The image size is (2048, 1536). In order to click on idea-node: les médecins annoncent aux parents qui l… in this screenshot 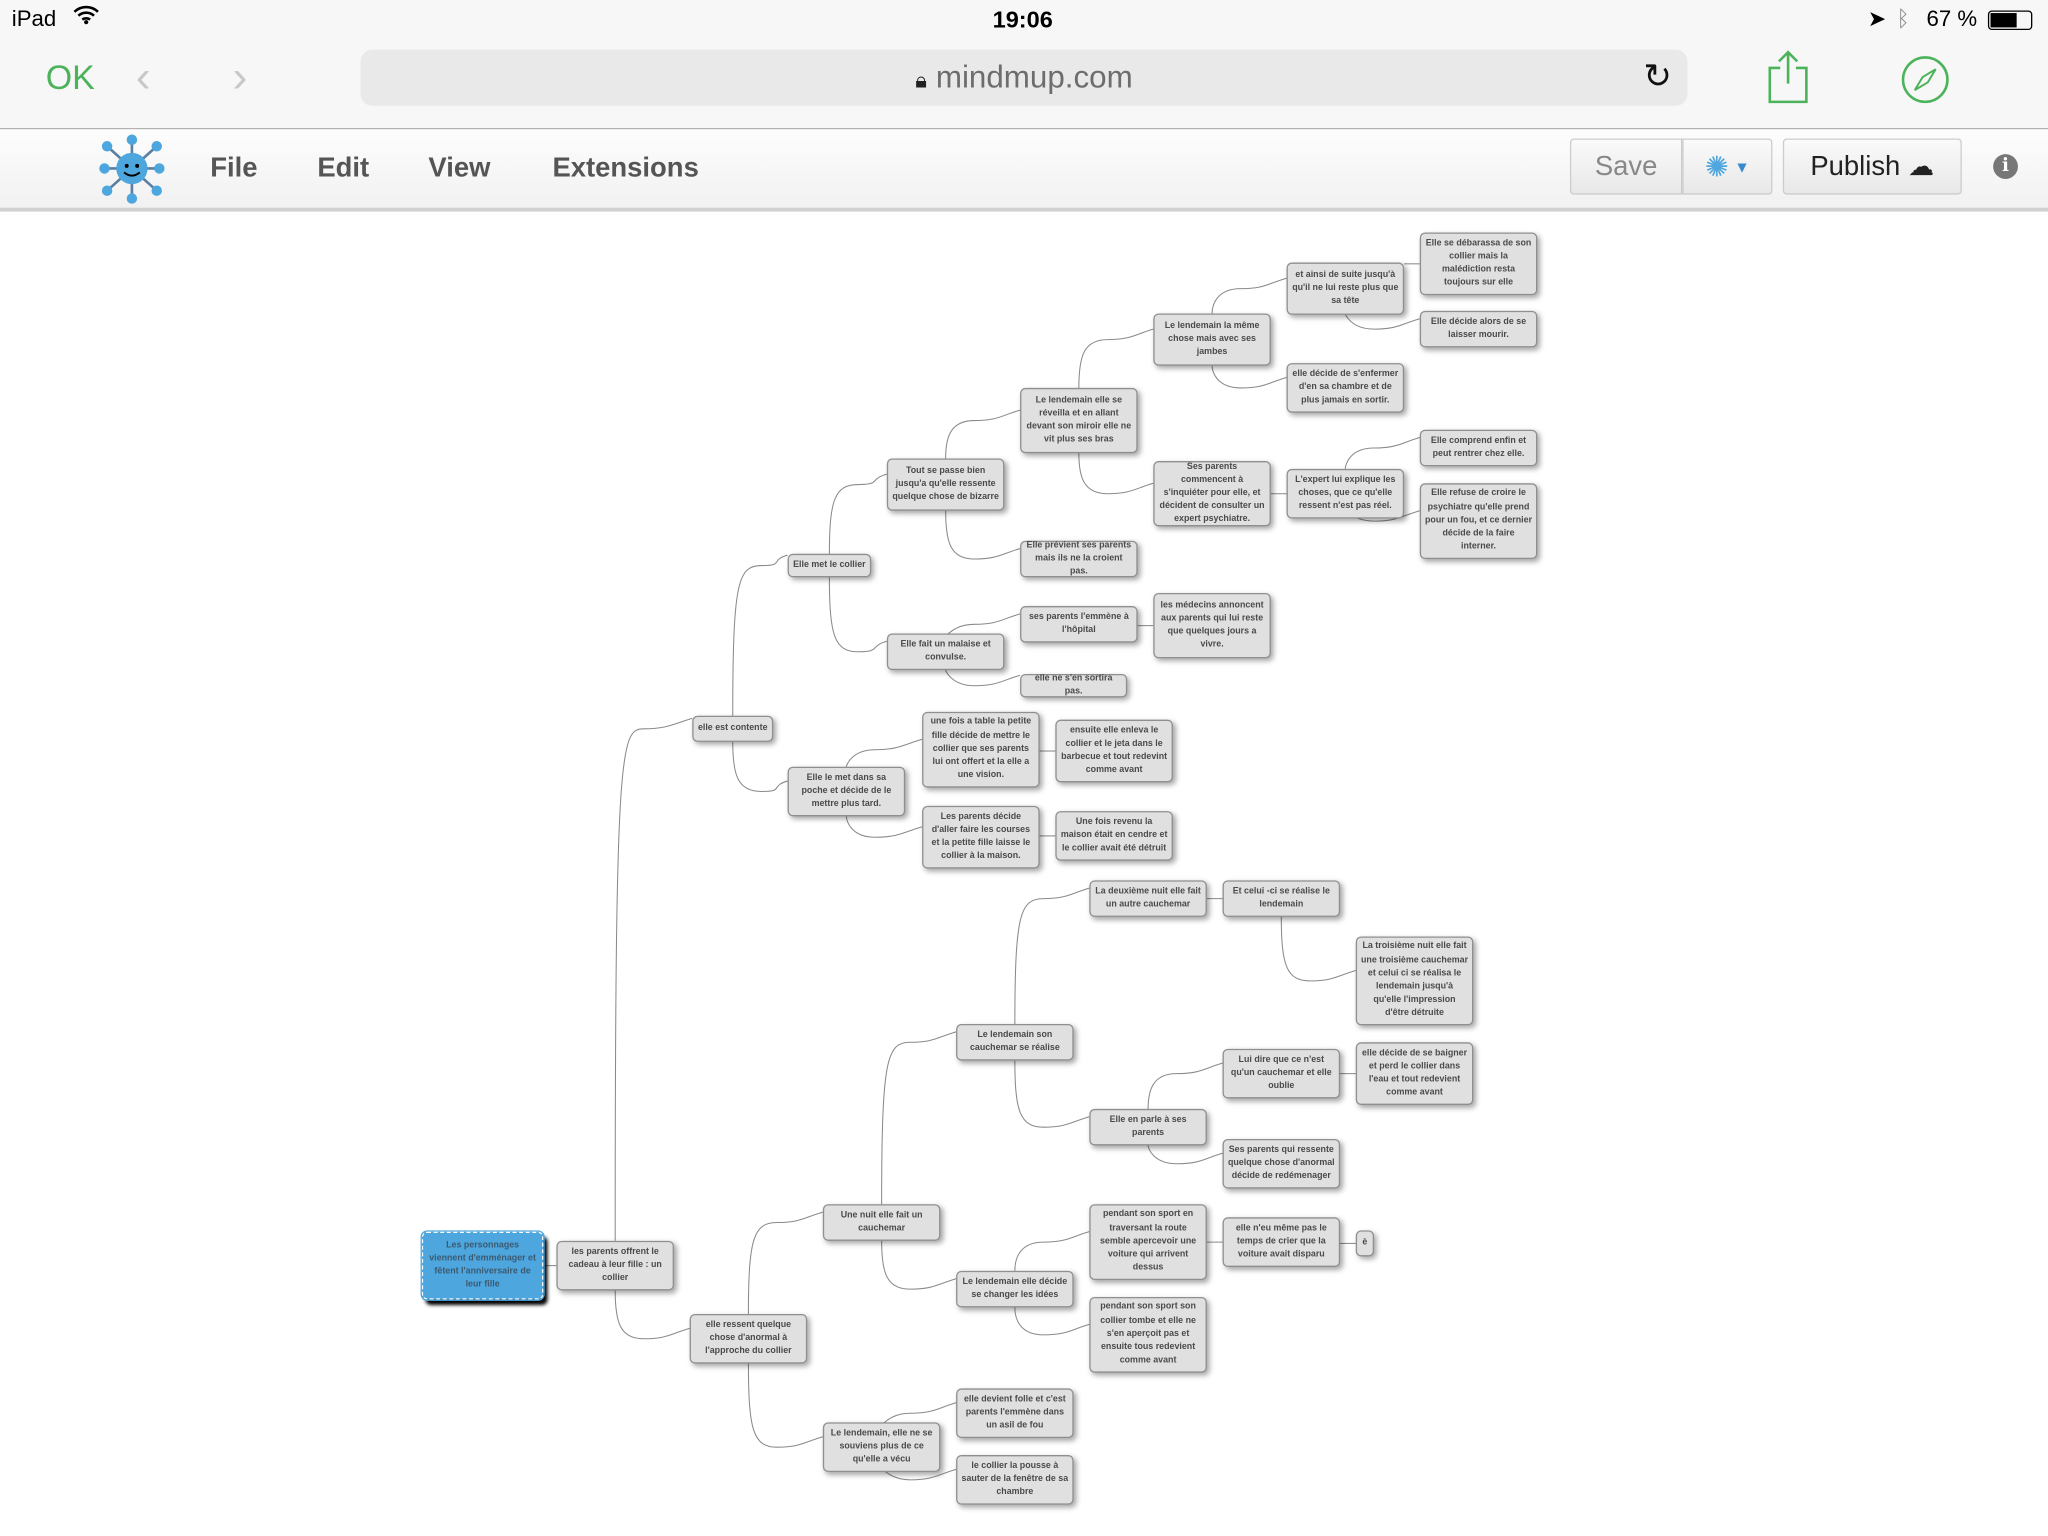, I will do `click(1212, 625)`.